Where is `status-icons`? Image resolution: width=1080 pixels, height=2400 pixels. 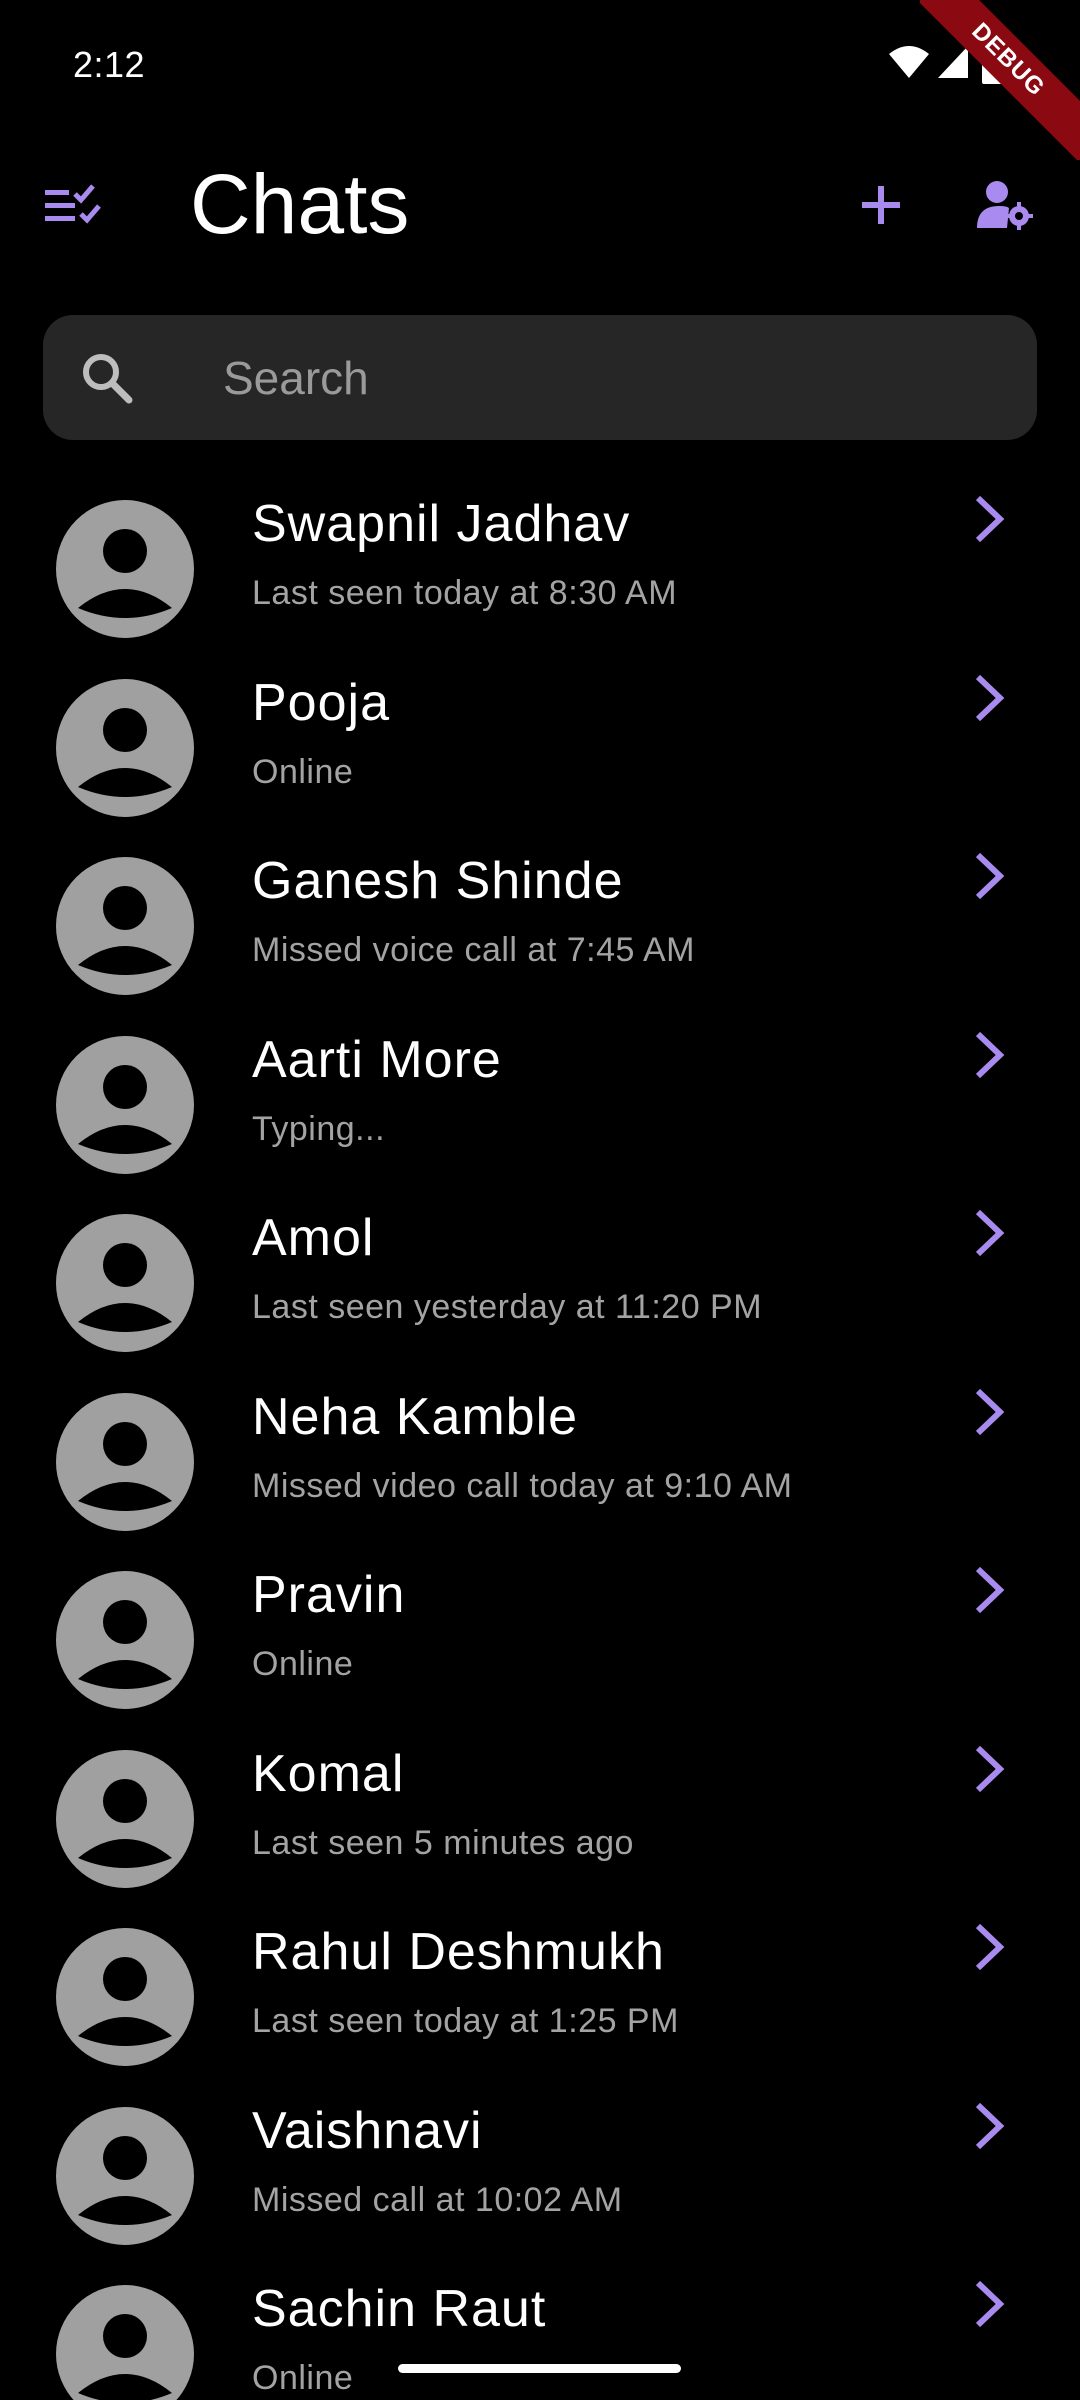 status-icons is located at coordinates (953, 64).